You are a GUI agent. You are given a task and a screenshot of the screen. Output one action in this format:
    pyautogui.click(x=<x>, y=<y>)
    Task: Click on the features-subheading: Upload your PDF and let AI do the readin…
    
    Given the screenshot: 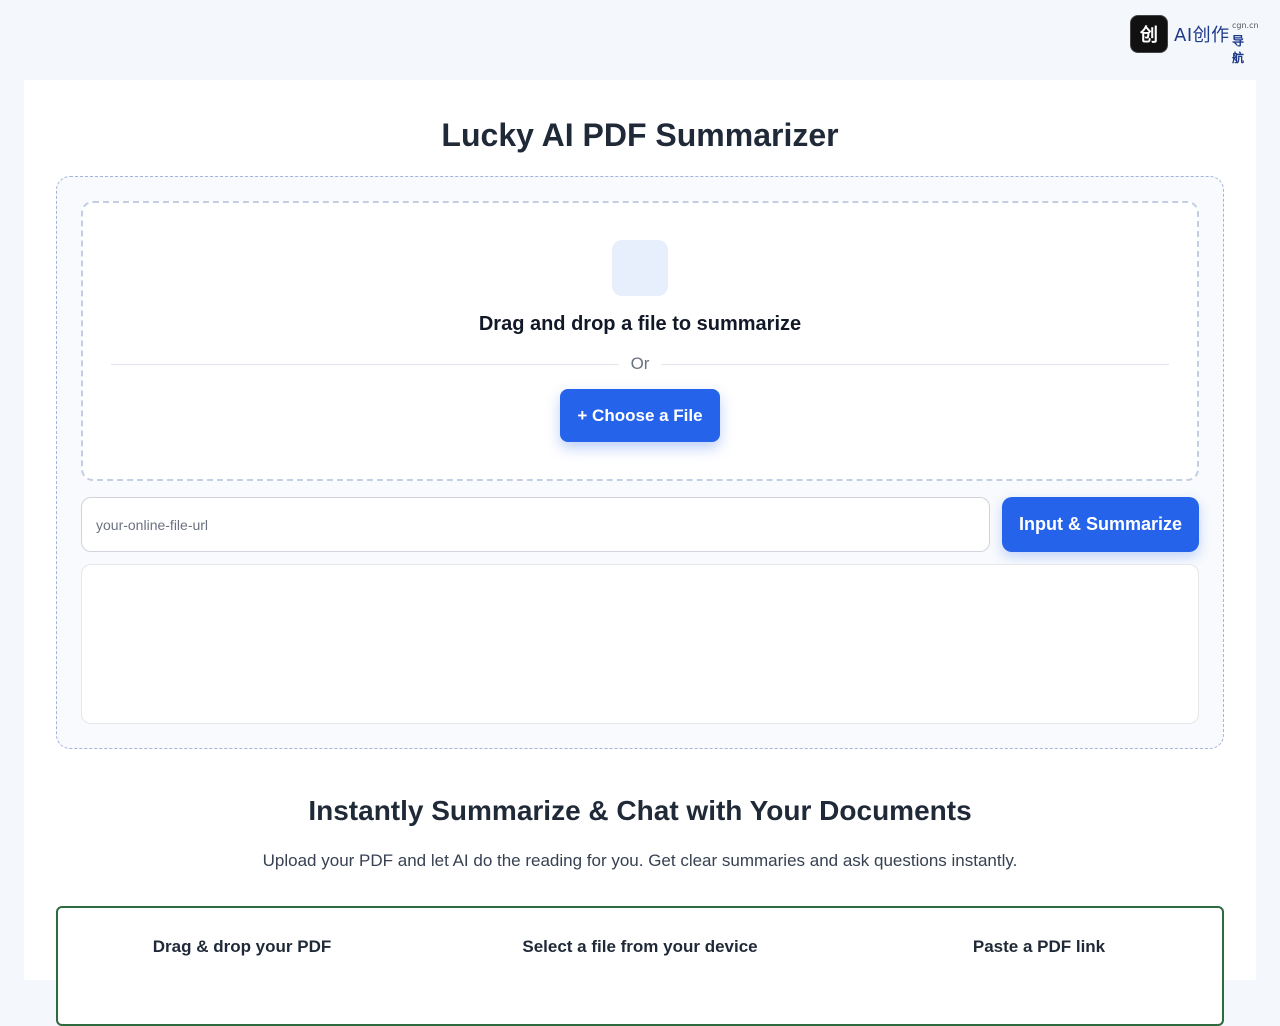 What is the action you would take?
    pyautogui.click(x=640, y=860)
    